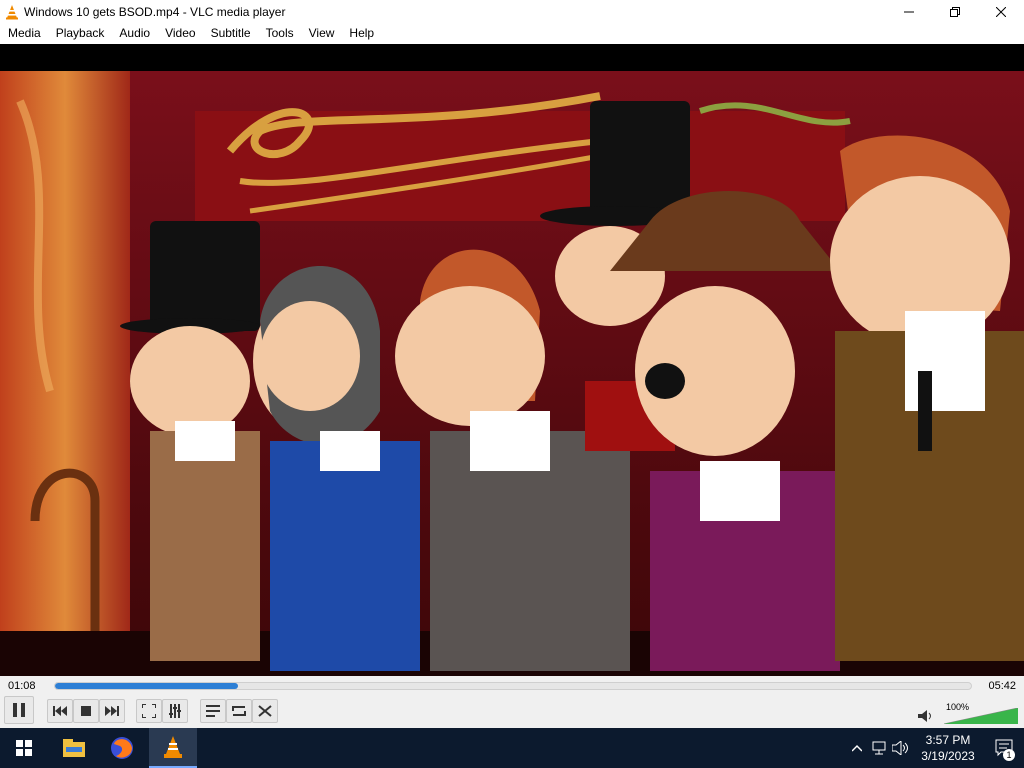 This screenshot has height=768, width=1024. I want to click on loop-icon, so click(239, 711).